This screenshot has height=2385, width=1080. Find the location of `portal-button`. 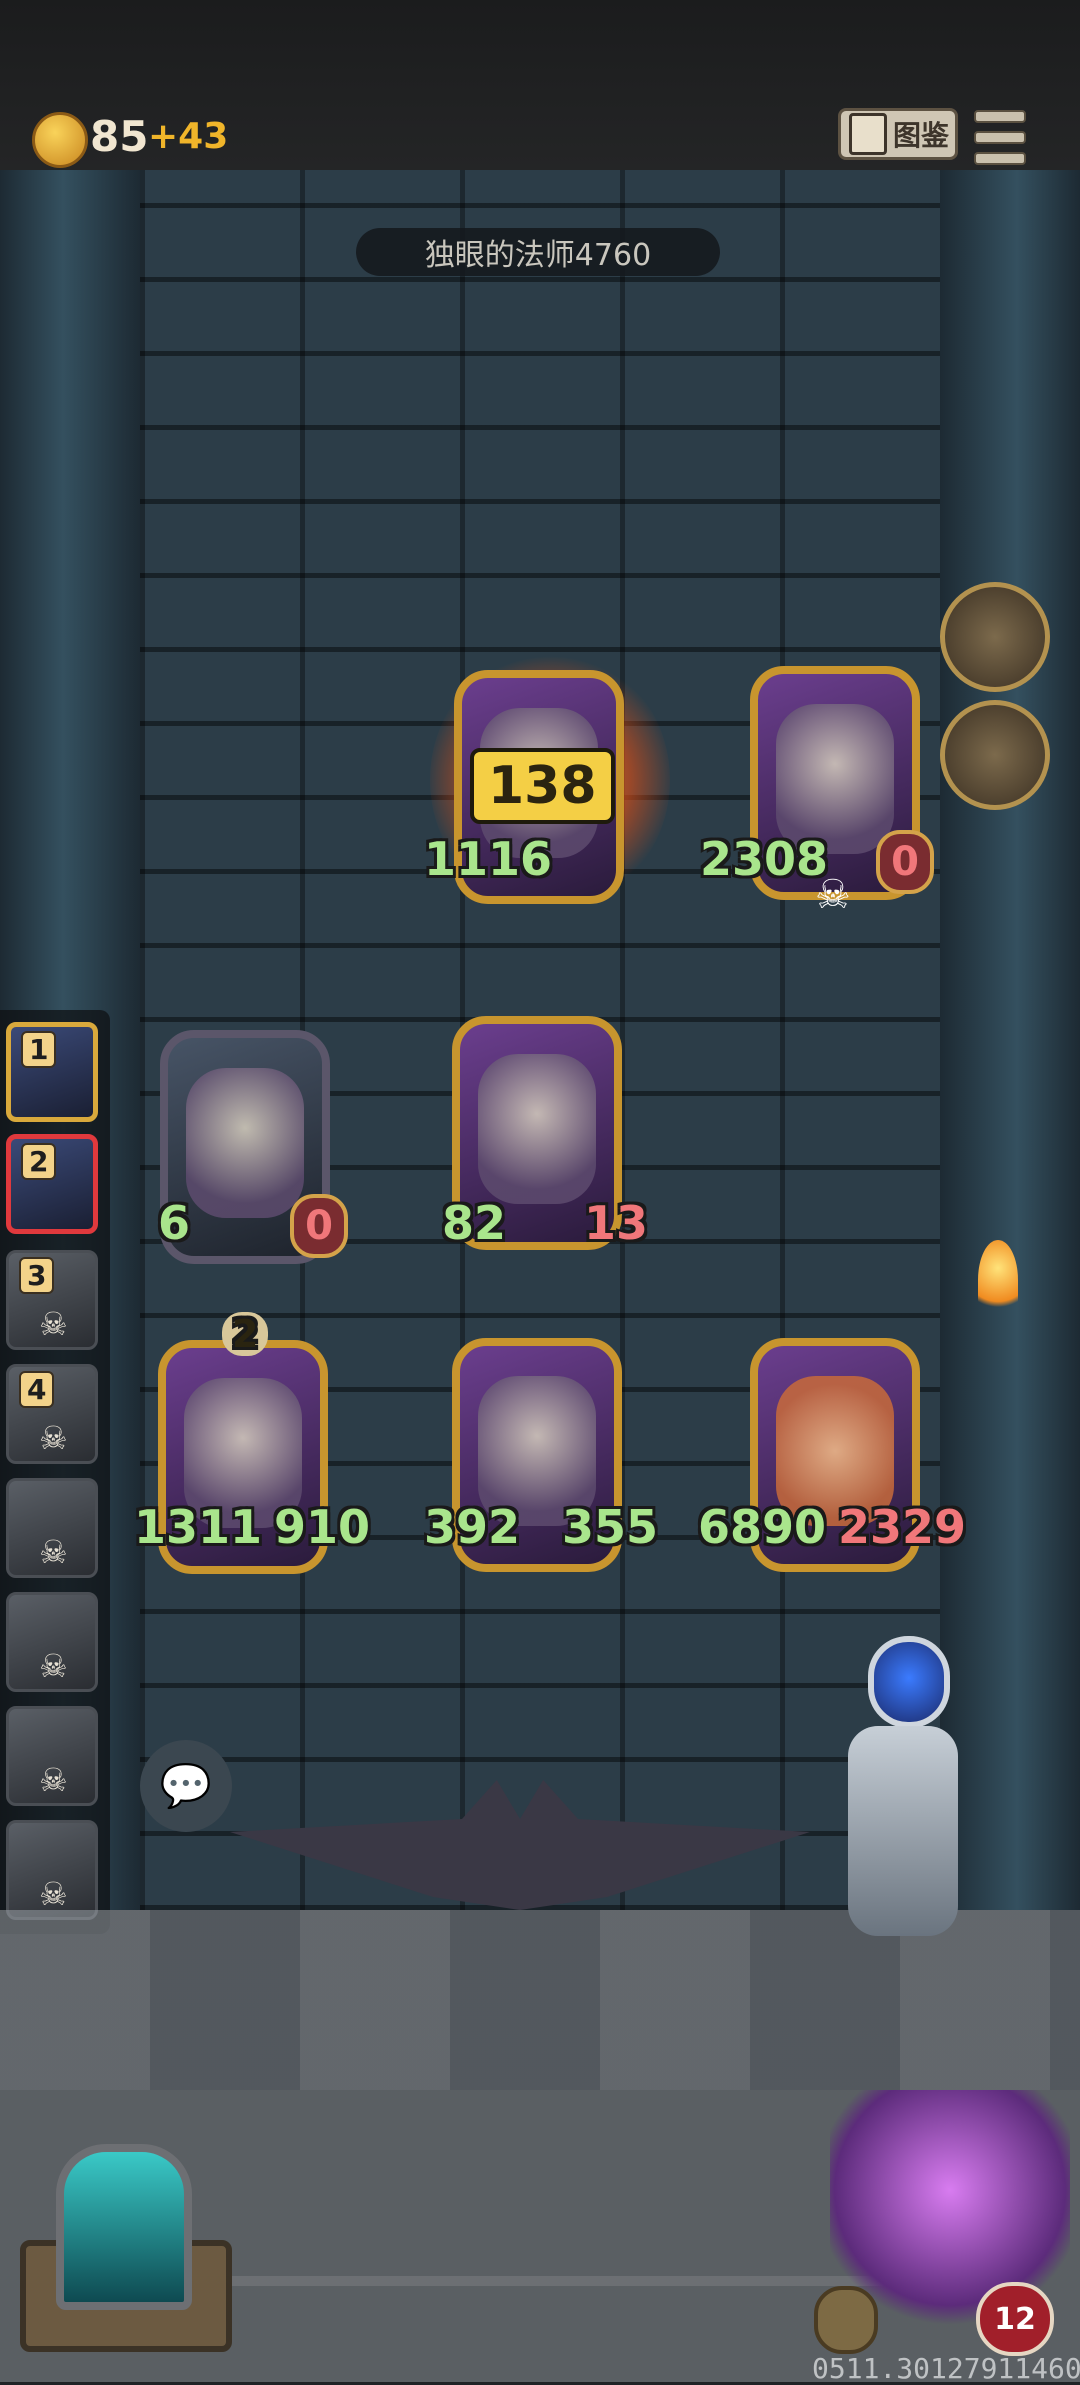

portal-button is located at coordinates (124, 2227).